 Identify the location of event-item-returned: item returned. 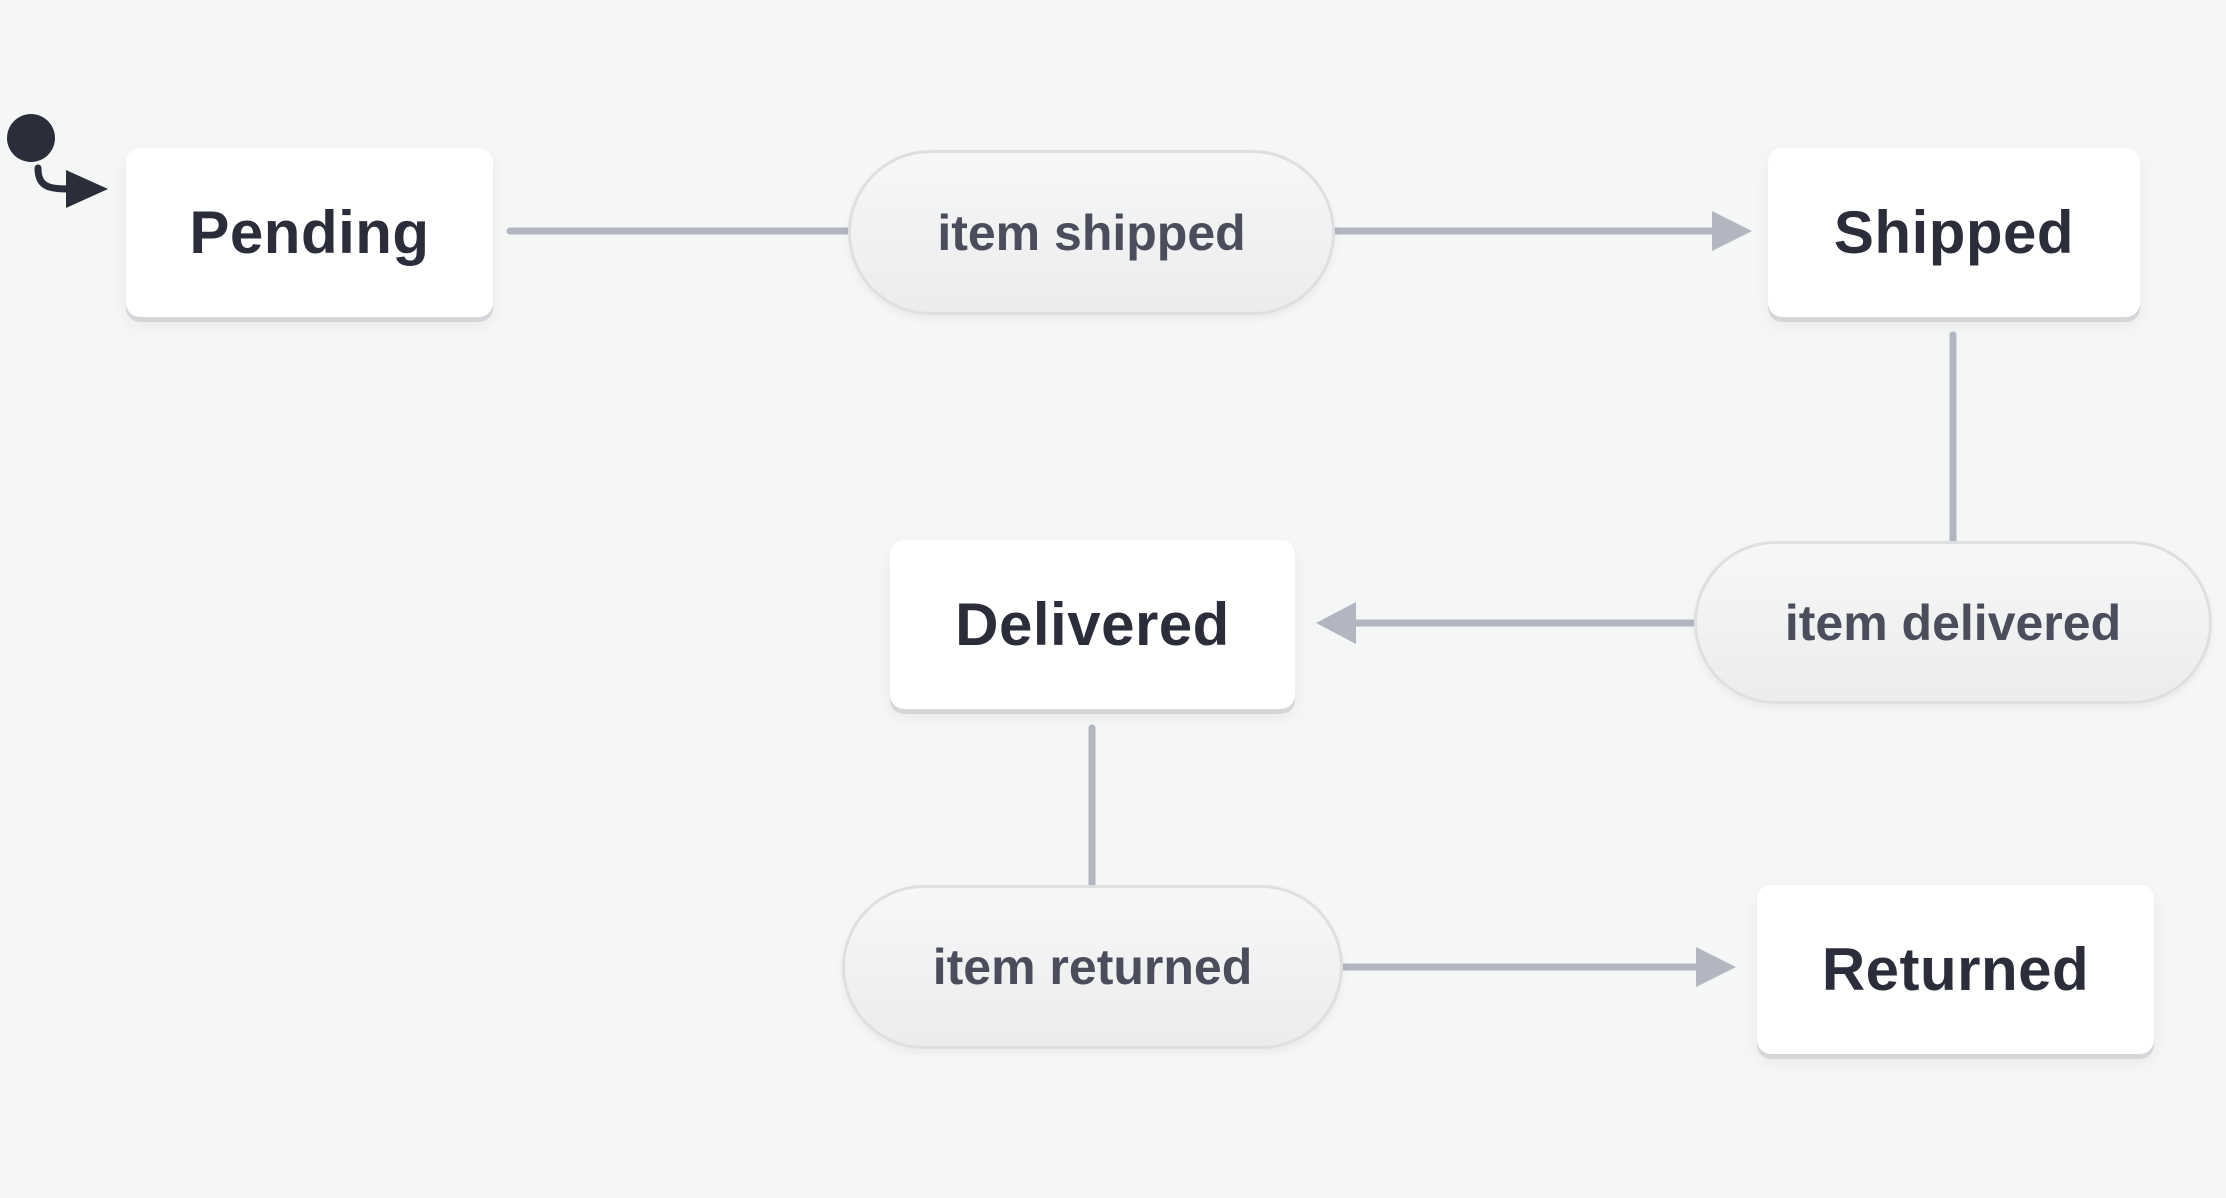
(1092, 967).